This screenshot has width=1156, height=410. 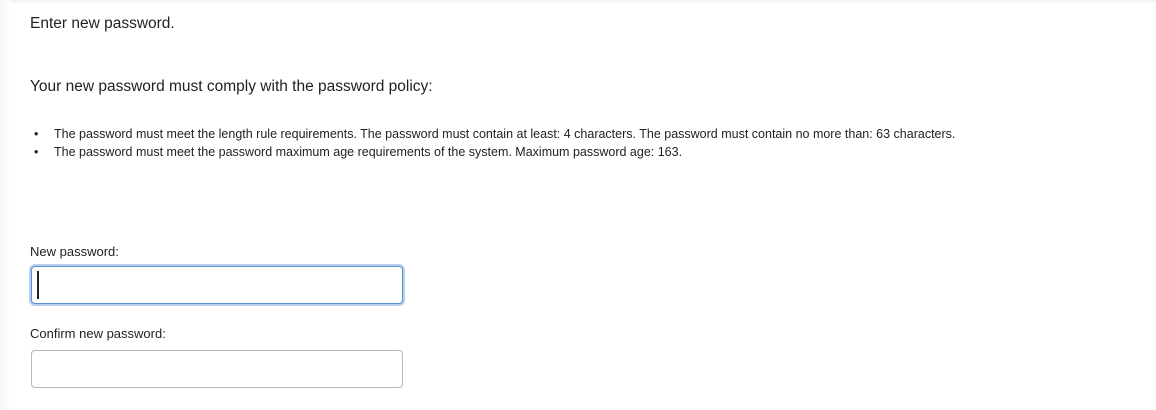 I want to click on page-heading: Enter new password., so click(x=102, y=23).